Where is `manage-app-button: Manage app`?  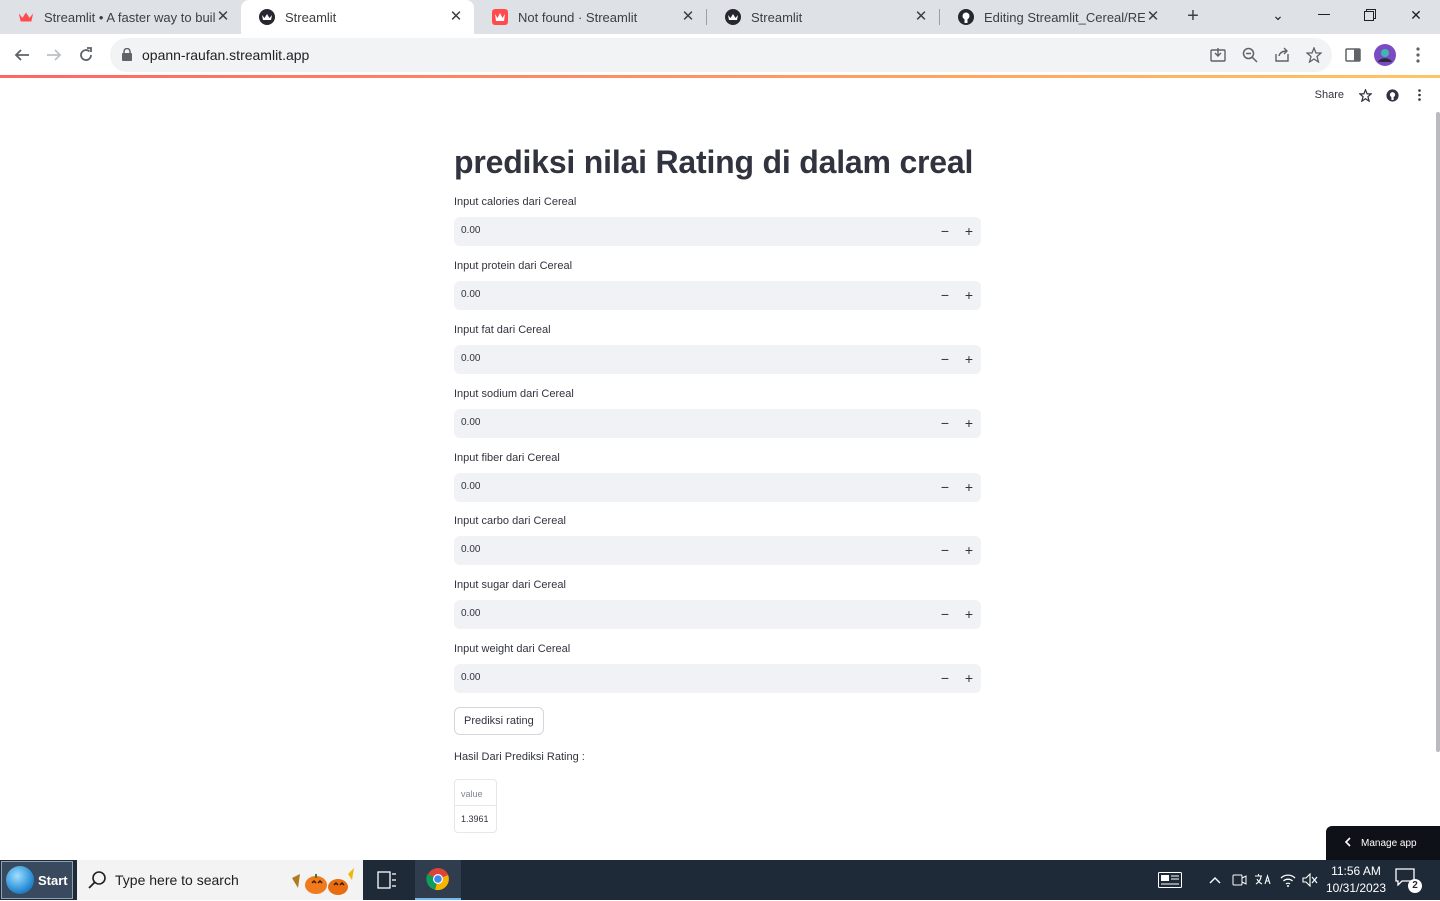 manage-app-button: Manage app is located at coordinates (1383, 843).